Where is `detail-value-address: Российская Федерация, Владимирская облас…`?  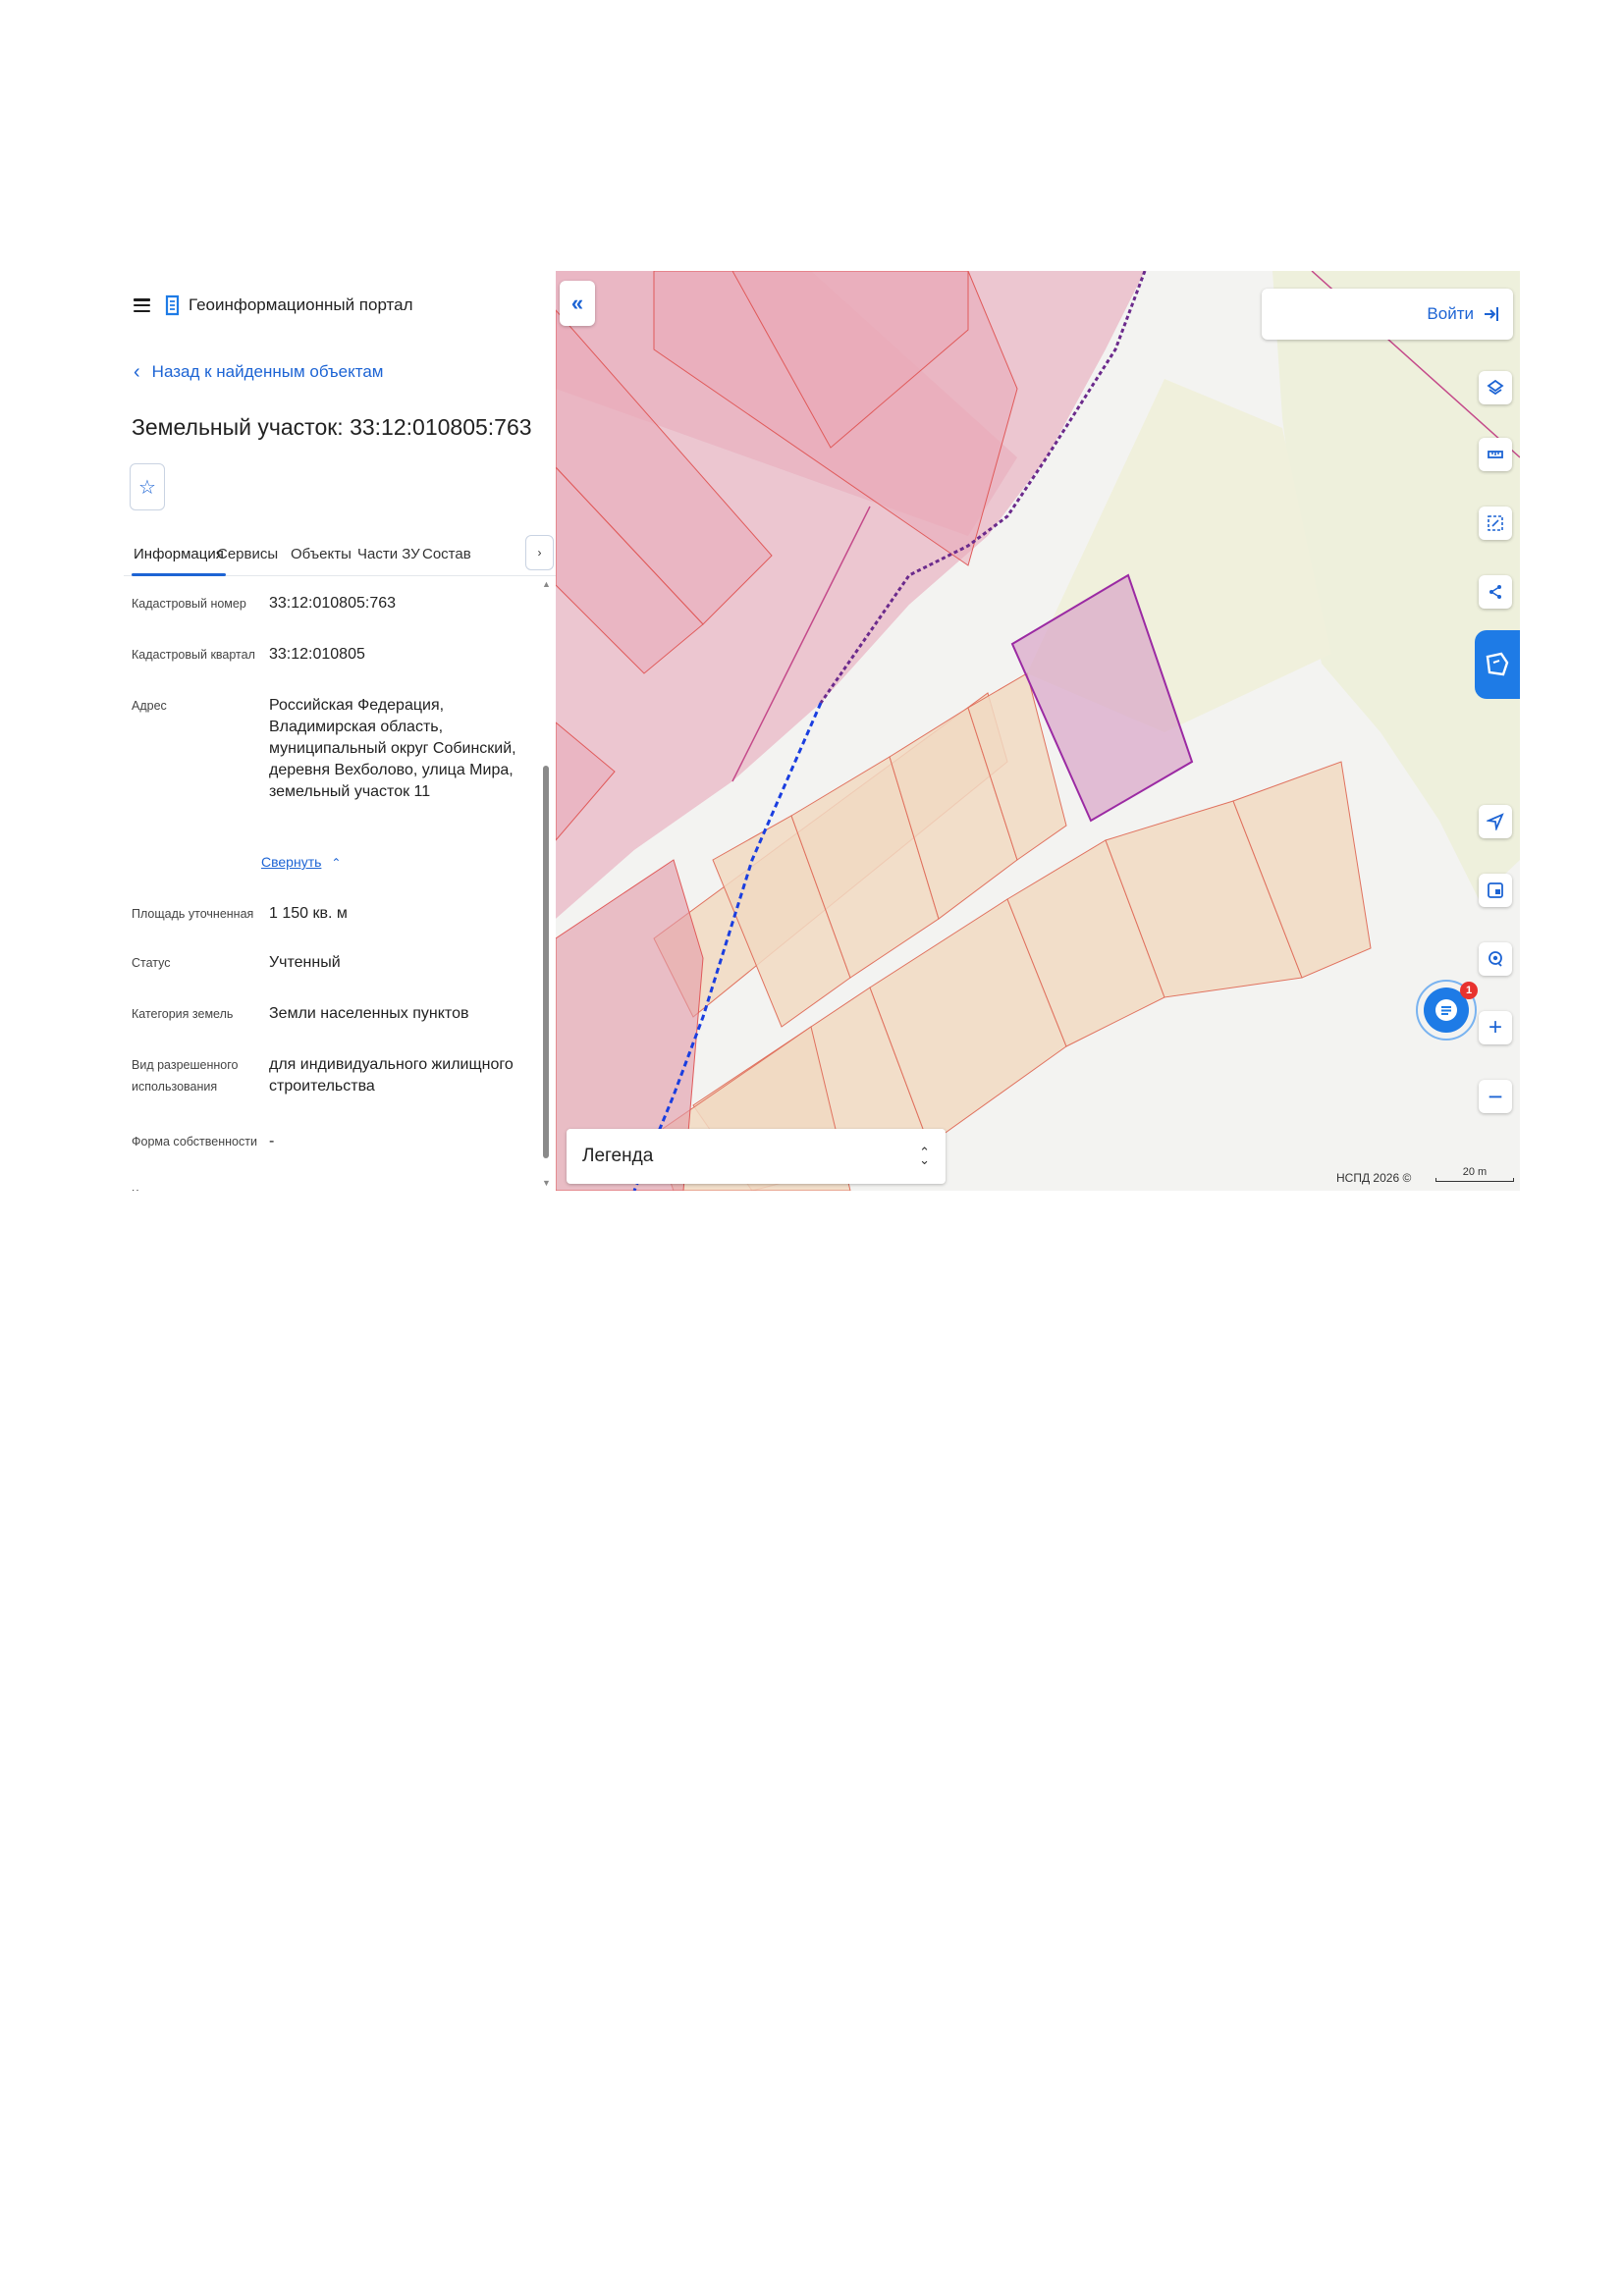 detail-value-address: Российская Федерация, Владимирская облас… is located at coordinates (396, 749).